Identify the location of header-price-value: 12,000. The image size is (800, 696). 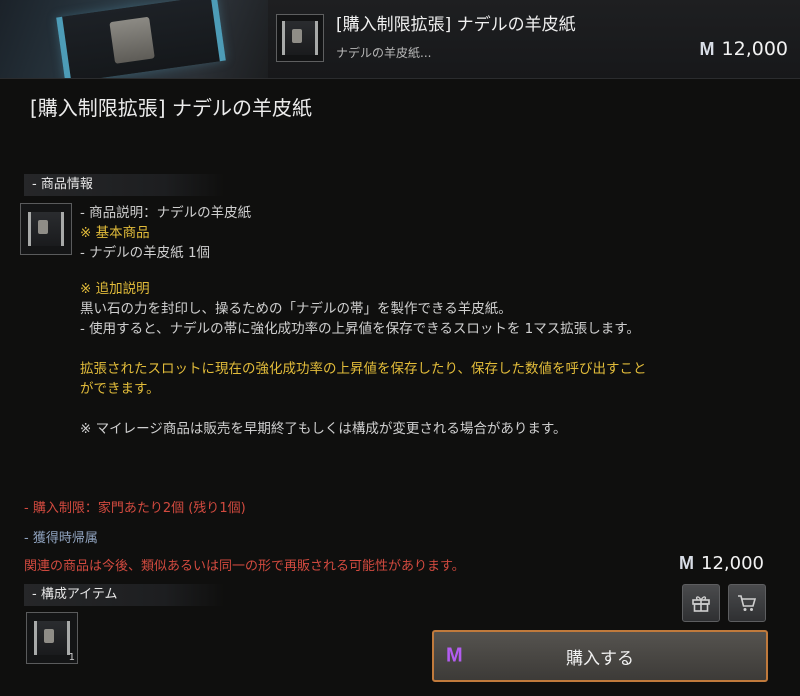
(754, 49).